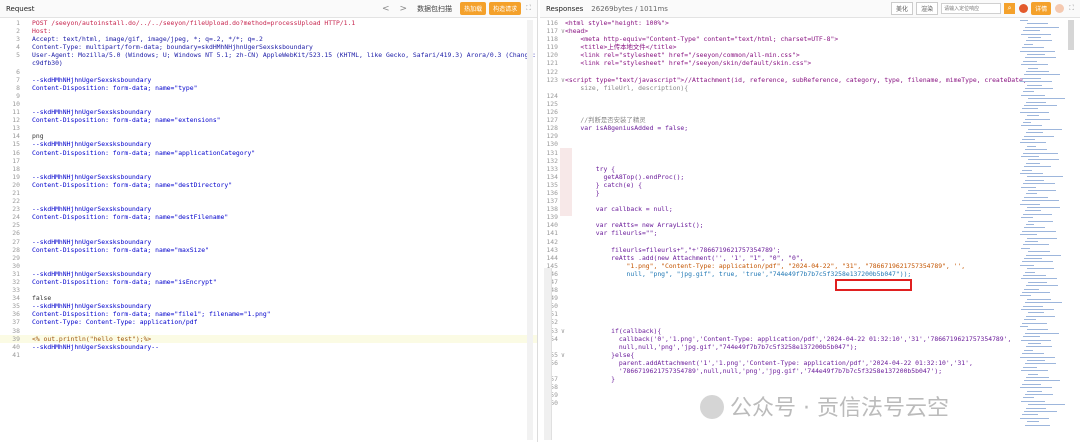  What do you see at coordinates (386, 9) in the screenshot?
I see `nav-back-button: <` at bounding box center [386, 9].